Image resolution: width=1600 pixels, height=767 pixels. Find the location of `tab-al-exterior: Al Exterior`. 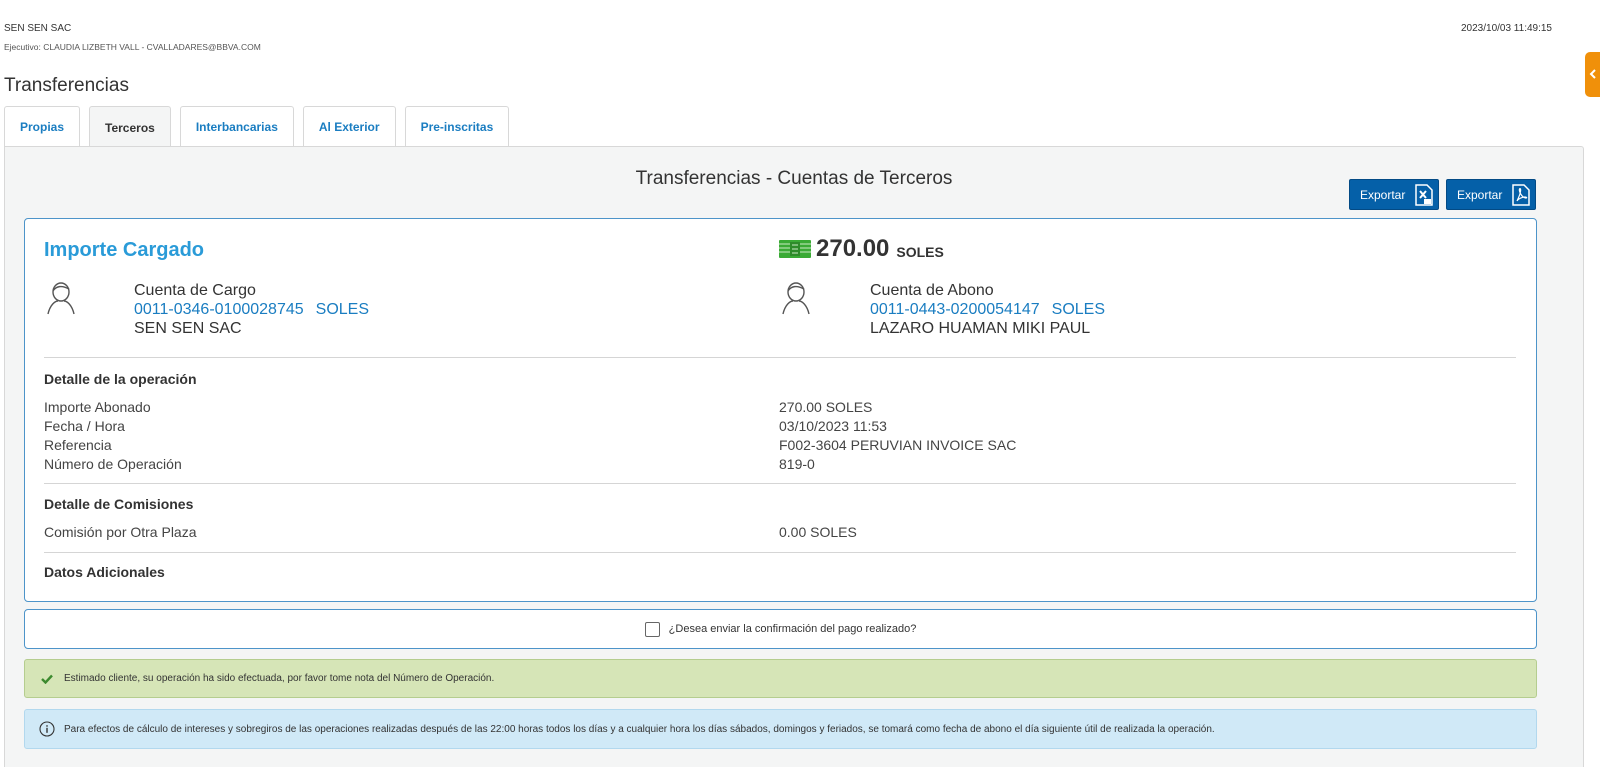

tab-al-exterior: Al Exterior is located at coordinates (349, 126).